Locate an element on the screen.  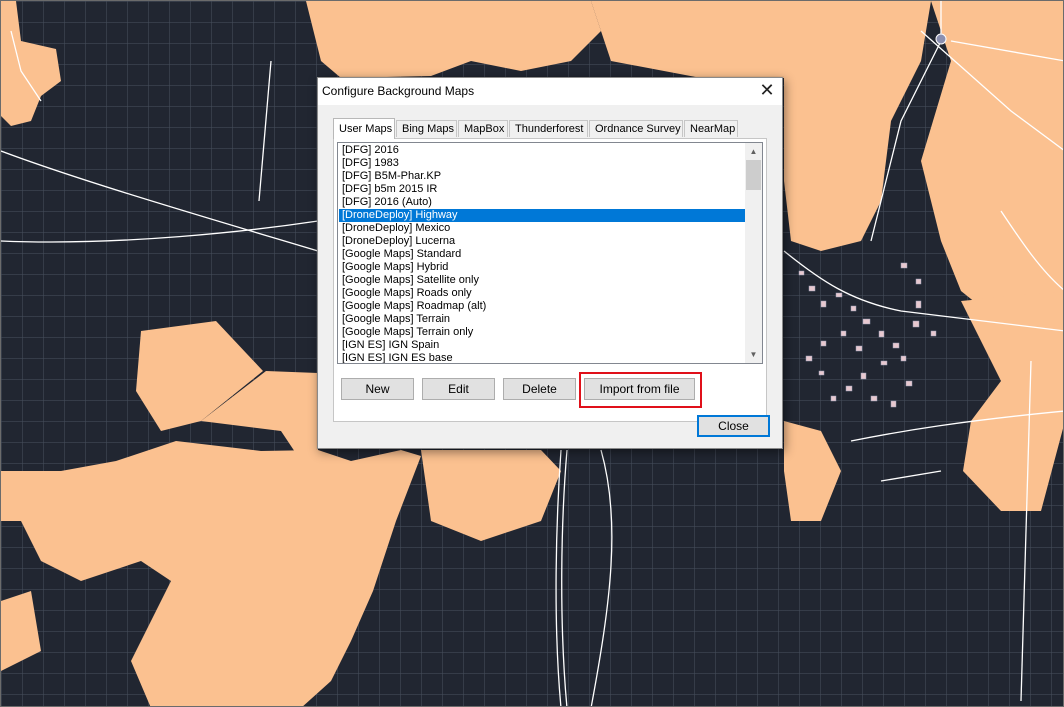
list-item: [Google Maps] Roads only is located at coordinates (542, 293).